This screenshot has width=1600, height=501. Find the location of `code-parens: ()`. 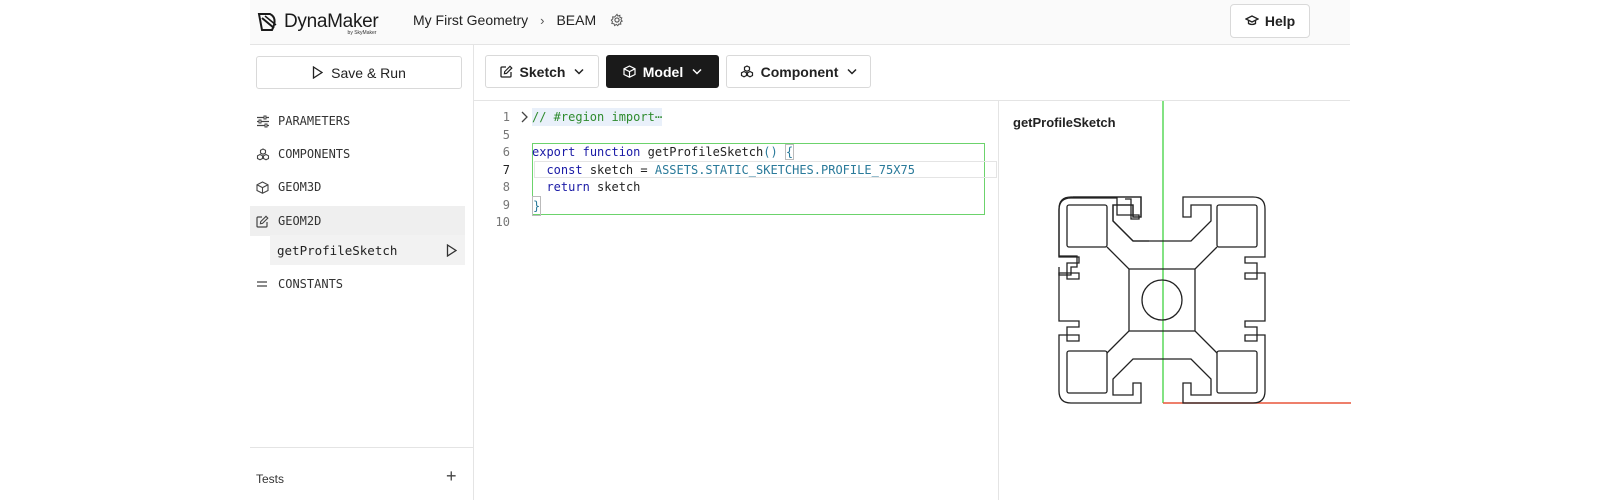

code-parens: () is located at coordinates (770, 152).